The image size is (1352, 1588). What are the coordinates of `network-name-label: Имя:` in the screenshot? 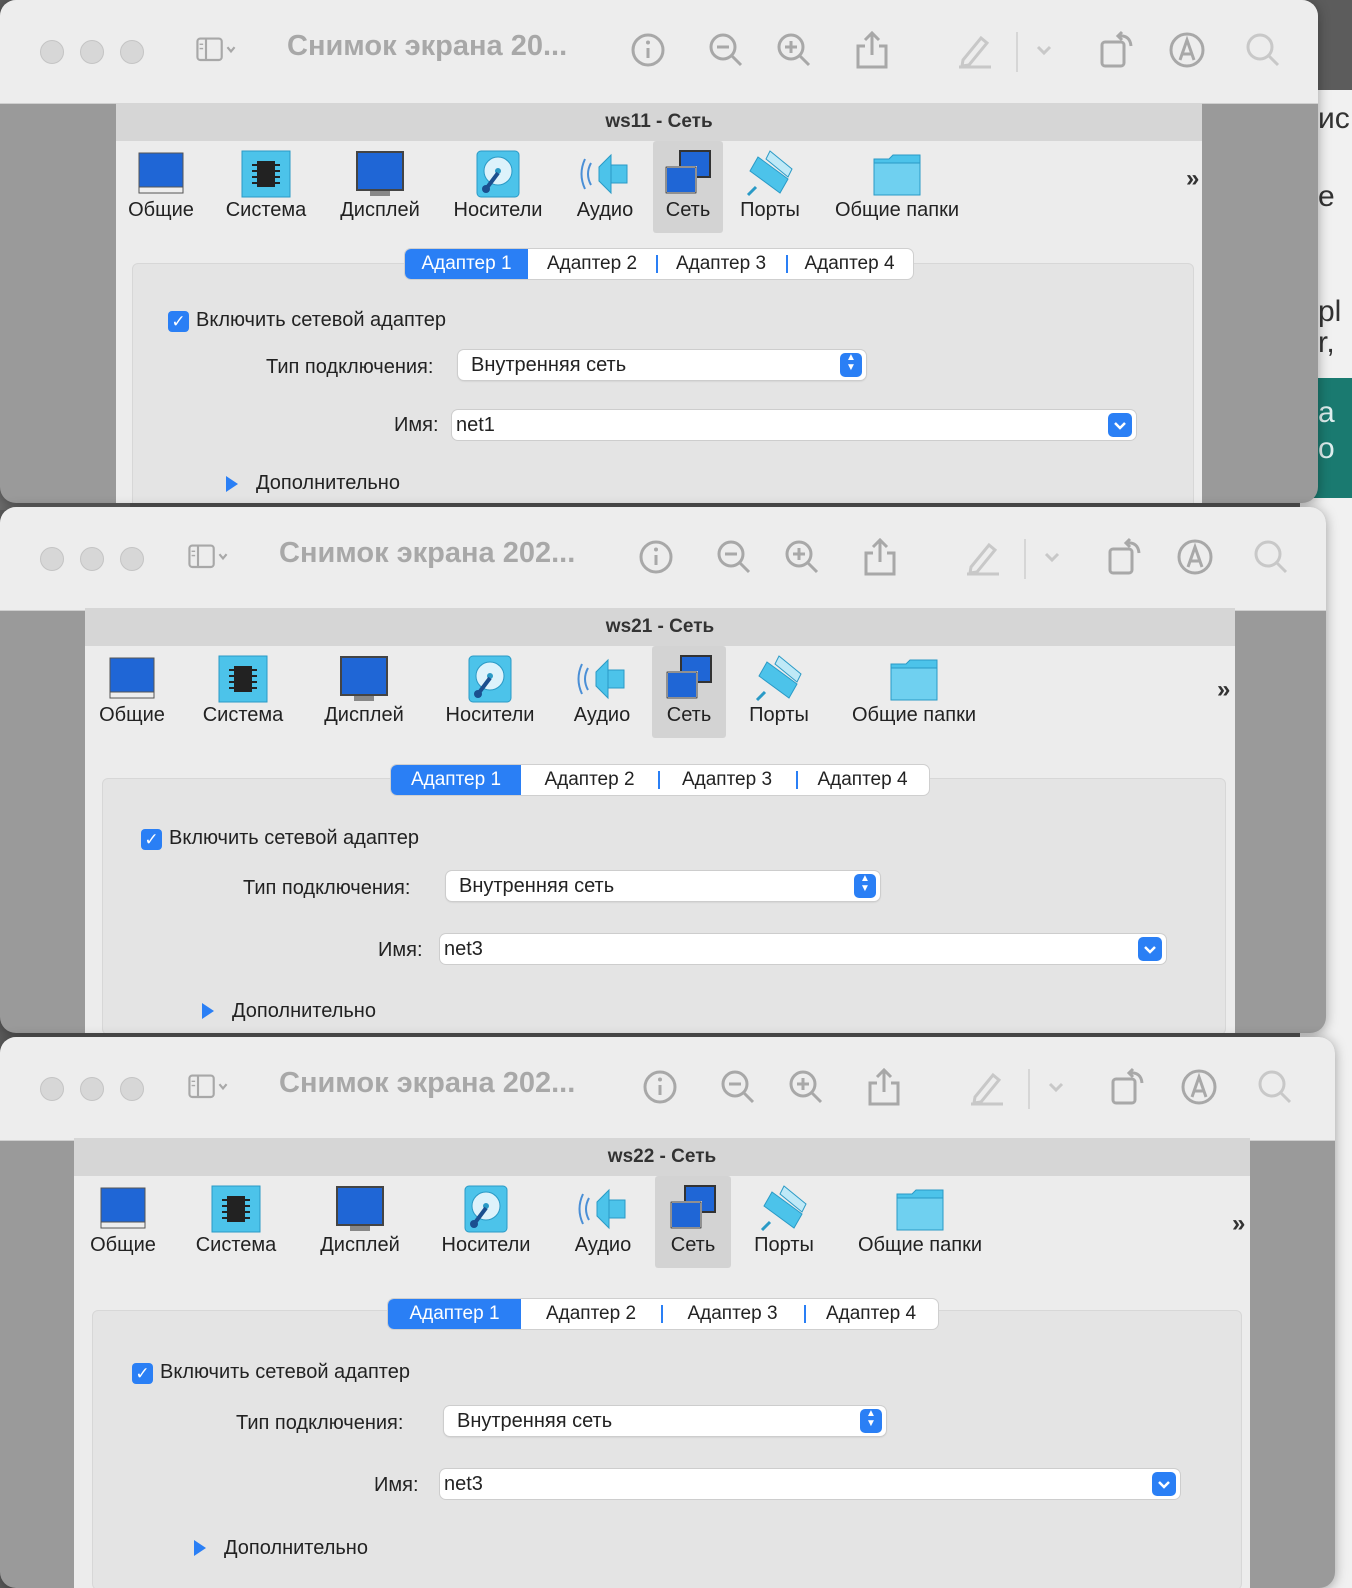 It's located at (416, 425).